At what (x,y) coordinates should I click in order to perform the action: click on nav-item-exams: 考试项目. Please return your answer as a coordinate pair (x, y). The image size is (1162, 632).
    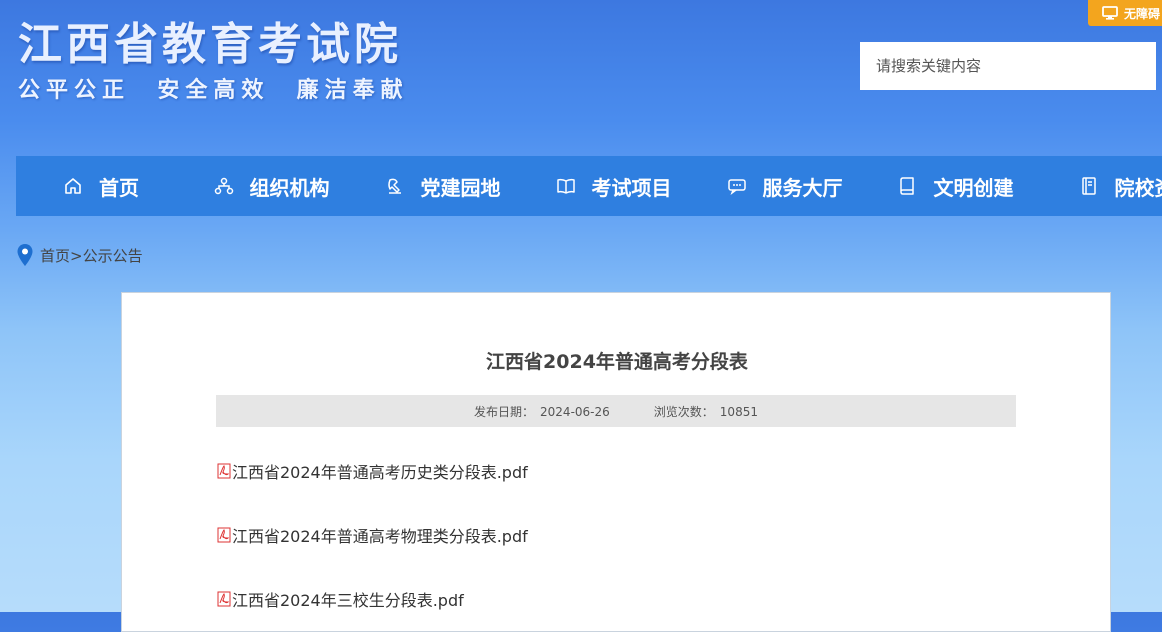
    Looking at the image, I should click on (613, 186).